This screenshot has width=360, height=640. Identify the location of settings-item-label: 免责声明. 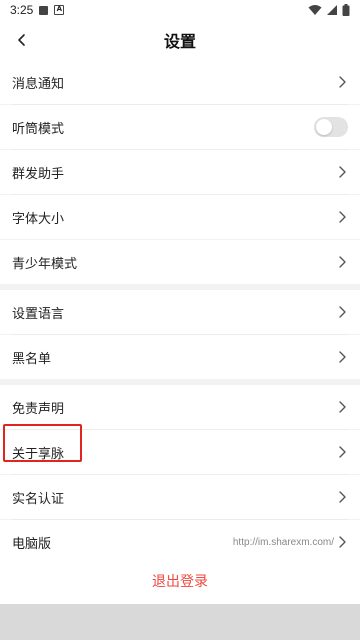
(38, 409).